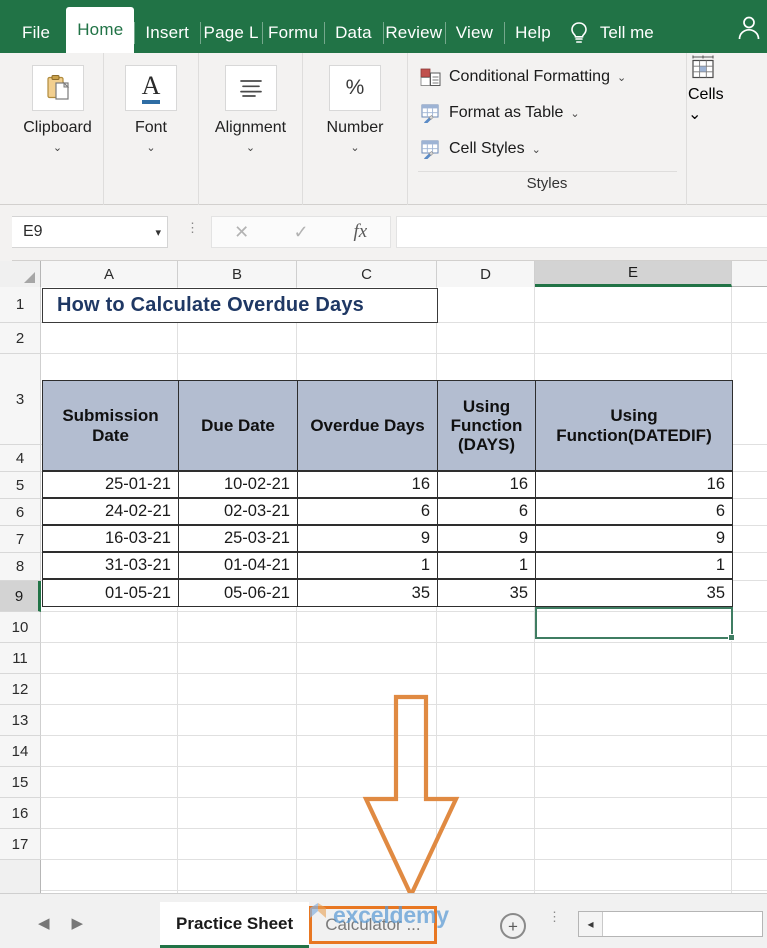 The image size is (767, 948). Describe the element at coordinates (486, 538) in the screenshot. I see `table-cell-days-fn: 9` at that location.